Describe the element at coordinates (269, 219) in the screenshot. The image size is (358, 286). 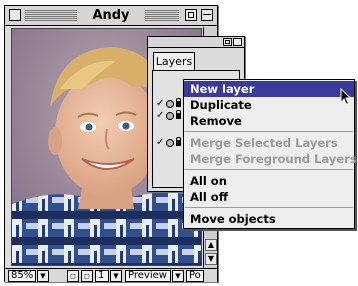
I see `menu-item-move-objects: Move objects` at that location.